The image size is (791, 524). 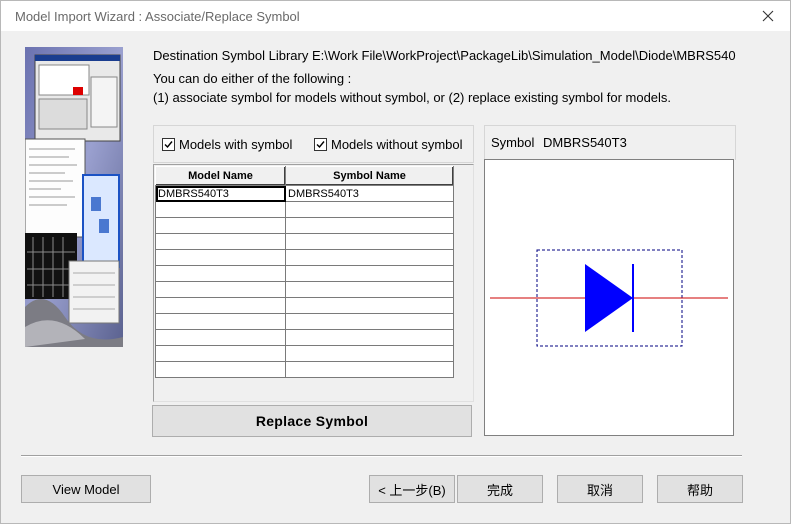 I want to click on checkbox-label: Models without symbol, so click(x=397, y=144).